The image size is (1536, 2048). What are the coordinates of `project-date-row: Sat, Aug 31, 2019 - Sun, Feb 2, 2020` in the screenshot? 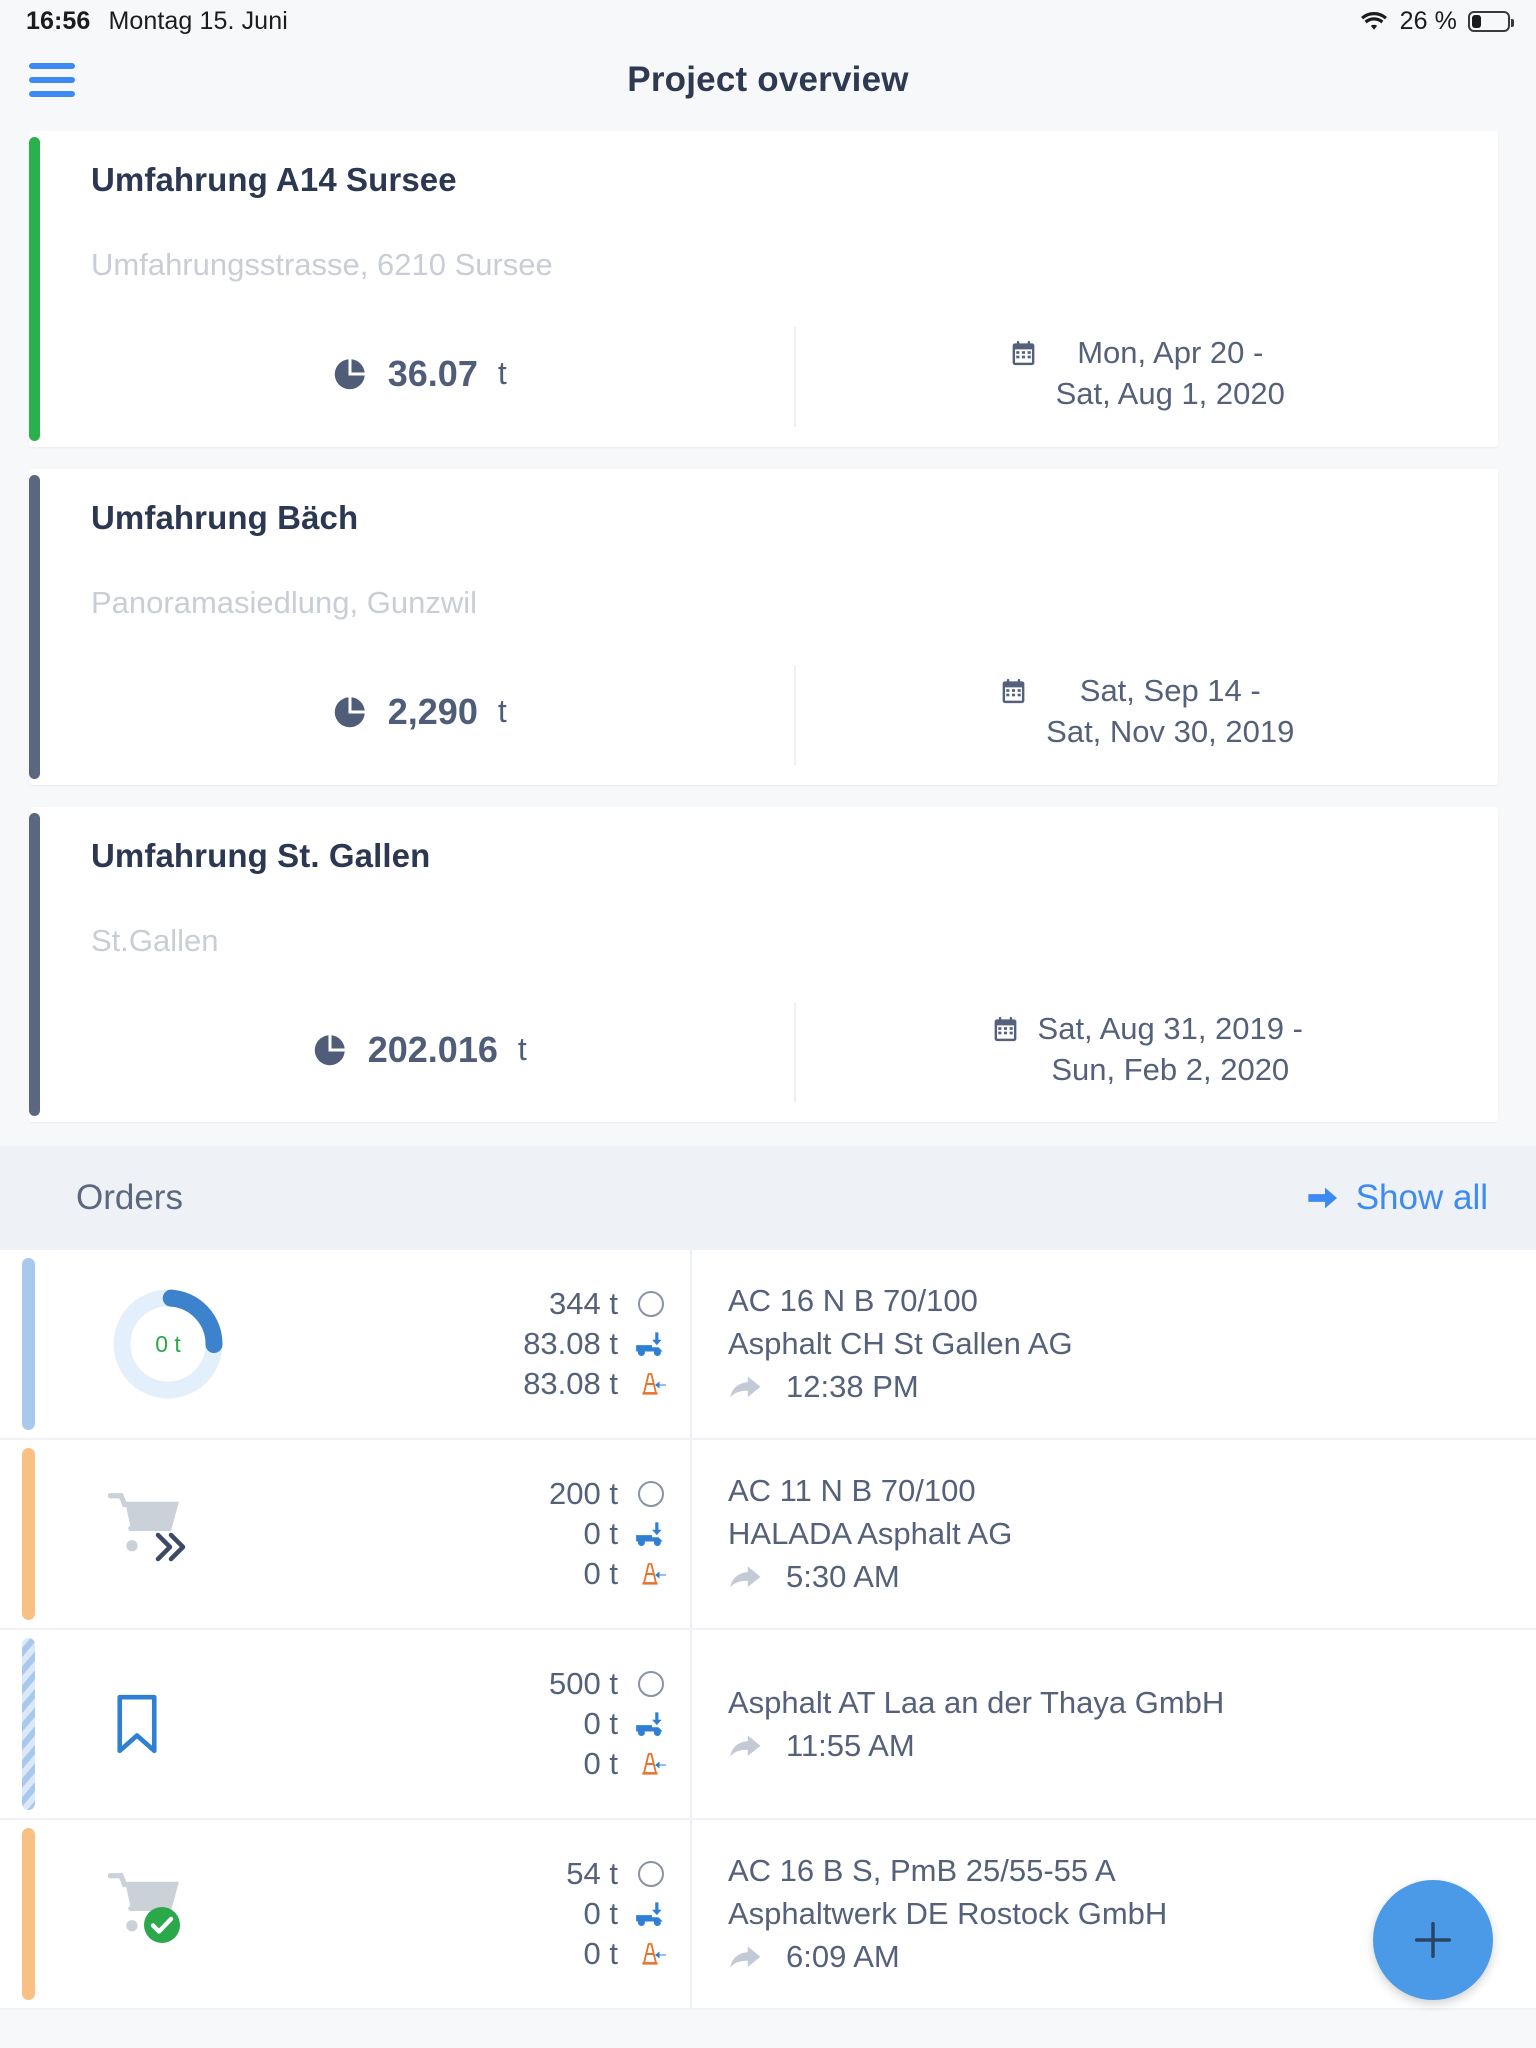 It's located at (1147, 1050).